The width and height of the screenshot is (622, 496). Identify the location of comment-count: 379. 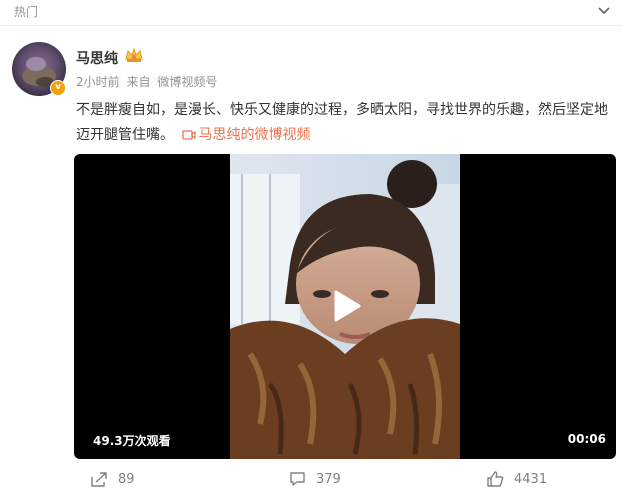
(328, 479).